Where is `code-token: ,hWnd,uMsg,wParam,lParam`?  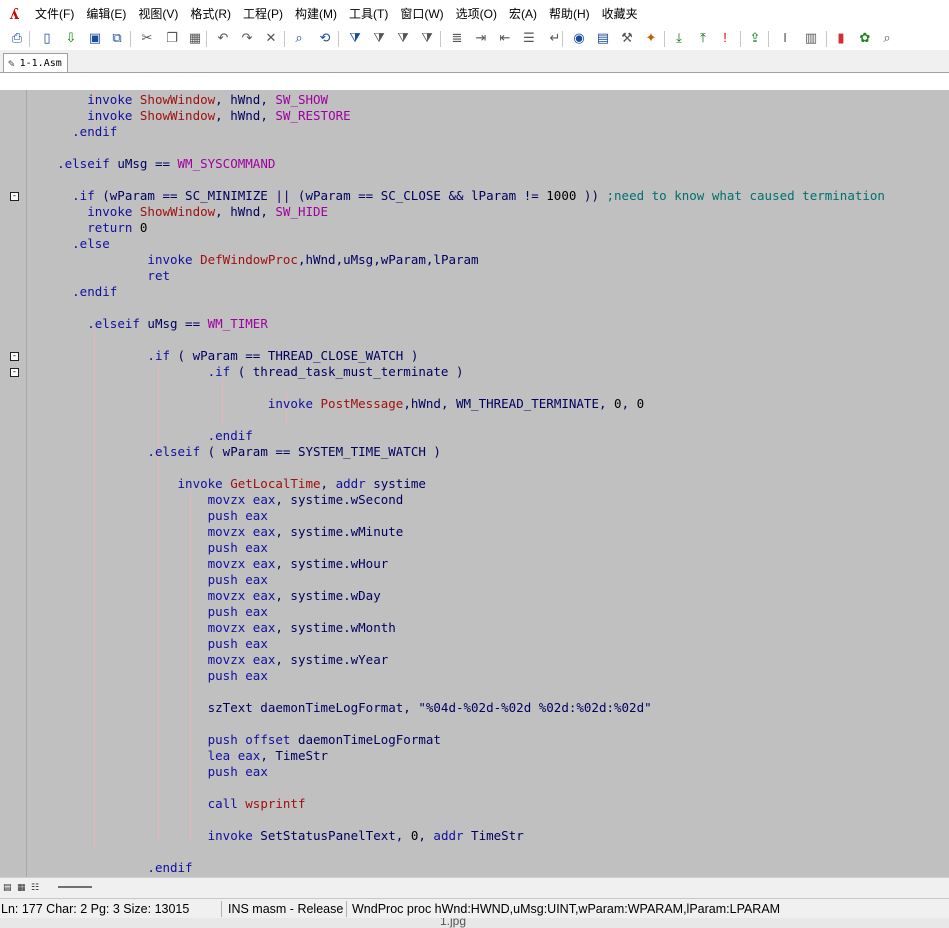 code-token: ,hWnd,uMsg,wParam,lParam is located at coordinates (388, 259).